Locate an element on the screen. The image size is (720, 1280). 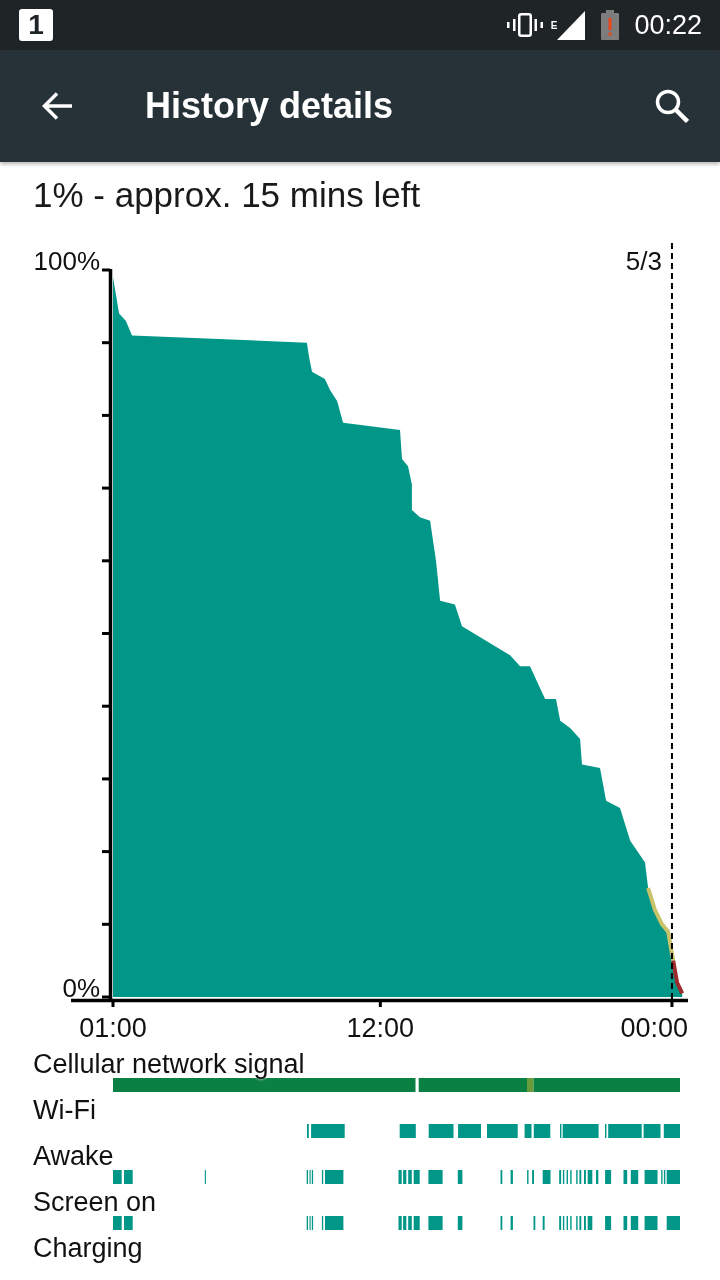
date-label: 5/3 is located at coordinates (643, 261).